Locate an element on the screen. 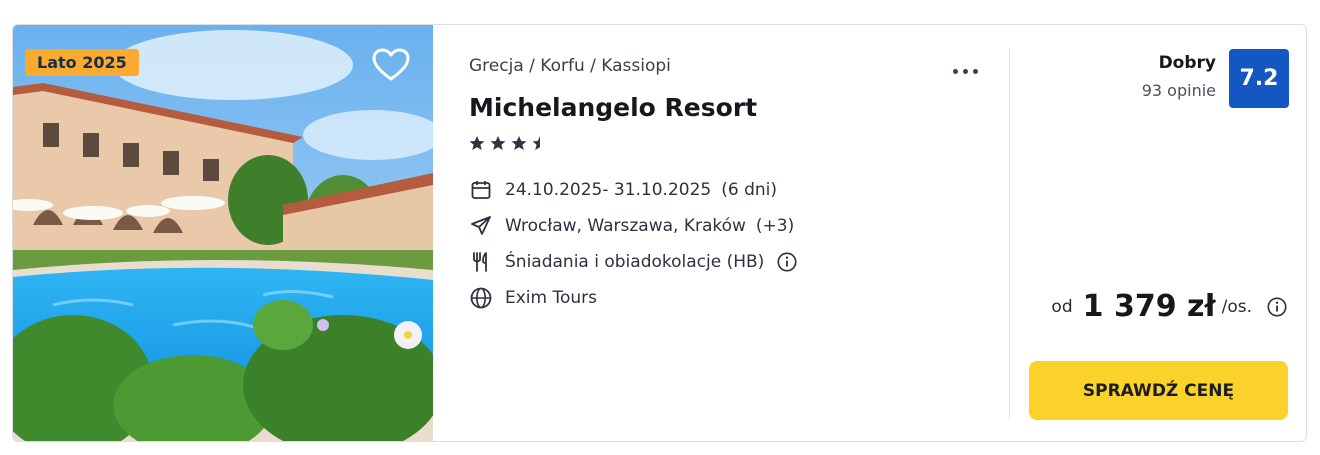 This screenshot has height=455, width=1320. globe-icon is located at coordinates (481, 298).